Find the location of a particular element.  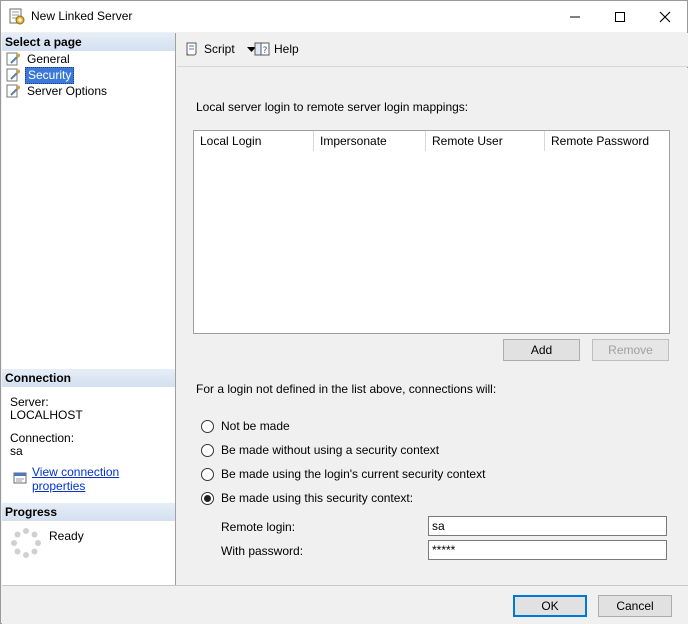

option-this-security-context: Be made using this security context: is located at coordinates (307, 498).